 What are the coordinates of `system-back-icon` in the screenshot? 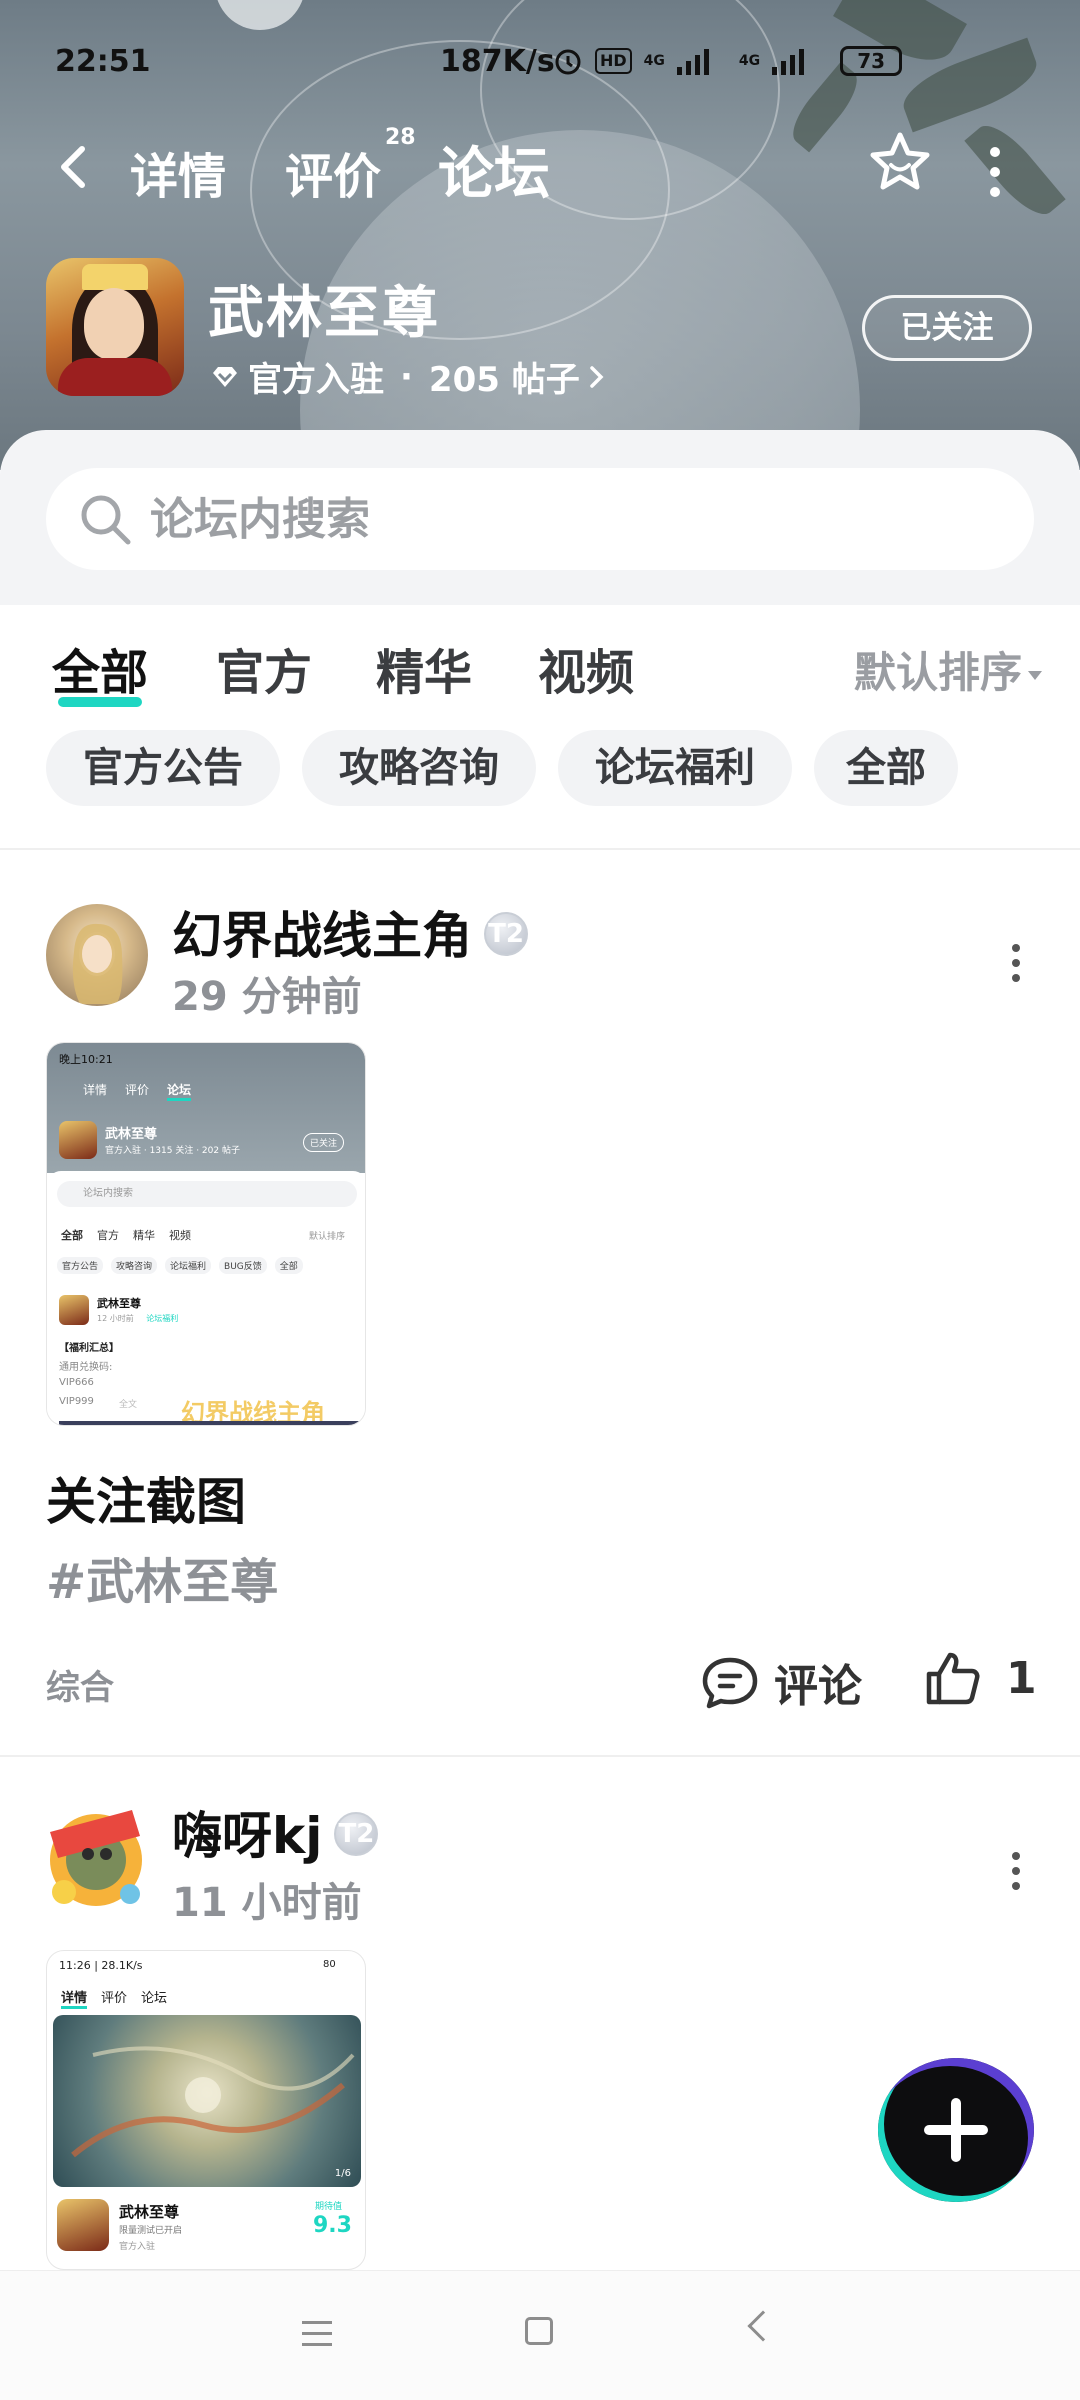 It's located at (763, 2326).